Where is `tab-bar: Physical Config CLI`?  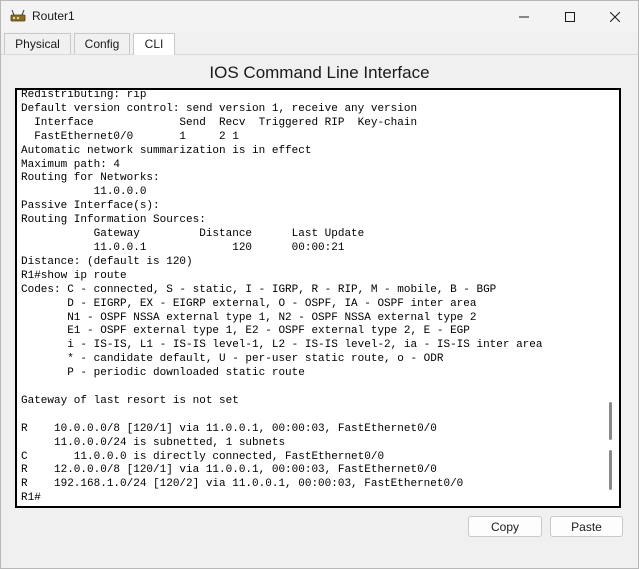 tab-bar: Physical Config CLI is located at coordinates (319, 43).